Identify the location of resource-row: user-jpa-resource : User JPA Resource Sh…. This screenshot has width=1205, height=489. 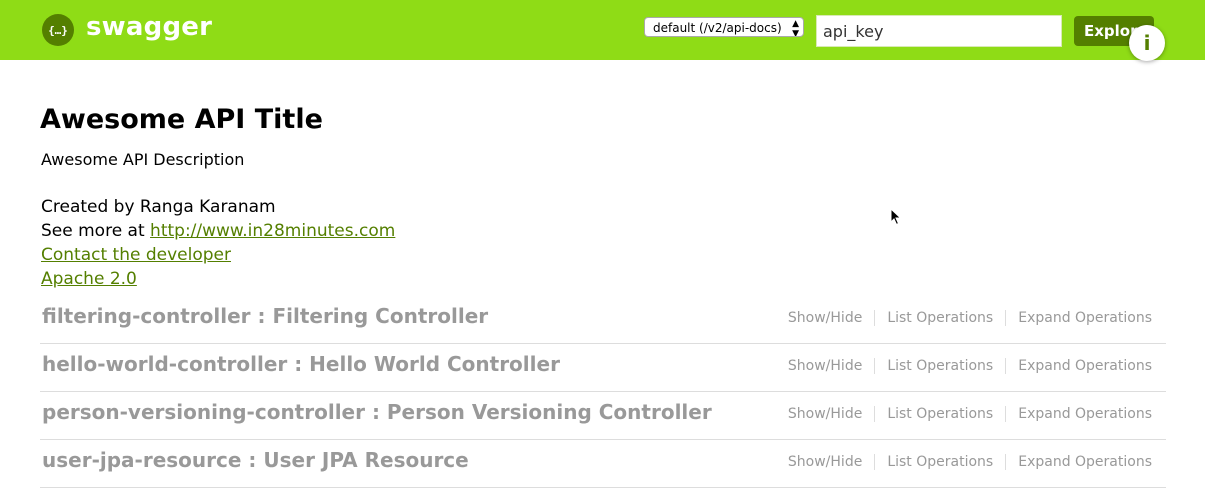
(603, 464).